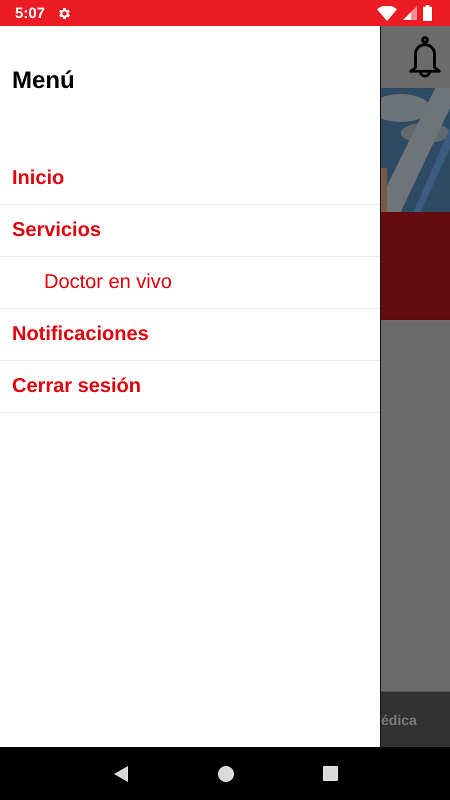 The height and width of the screenshot is (800, 450). Describe the element at coordinates (399, 720) in the screenshot. I see `tab-label: édica` at that location.